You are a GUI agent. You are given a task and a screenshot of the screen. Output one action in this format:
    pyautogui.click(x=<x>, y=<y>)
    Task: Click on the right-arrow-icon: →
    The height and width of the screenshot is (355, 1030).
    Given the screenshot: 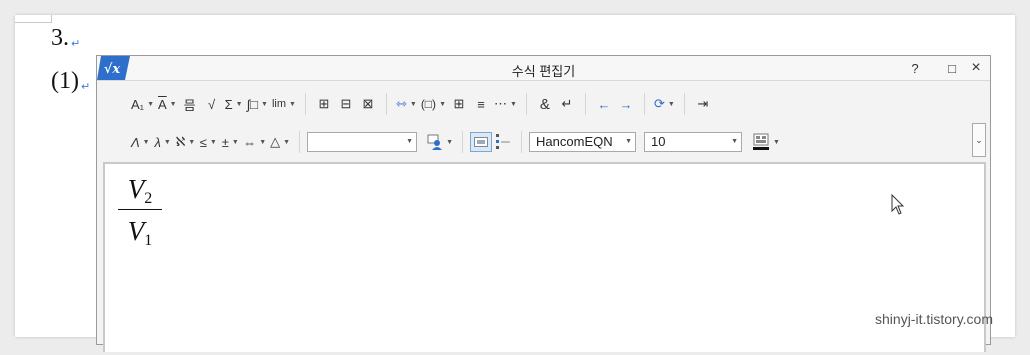 What is the action you would take?
    pyautogui.click(x=626, y=104)
    